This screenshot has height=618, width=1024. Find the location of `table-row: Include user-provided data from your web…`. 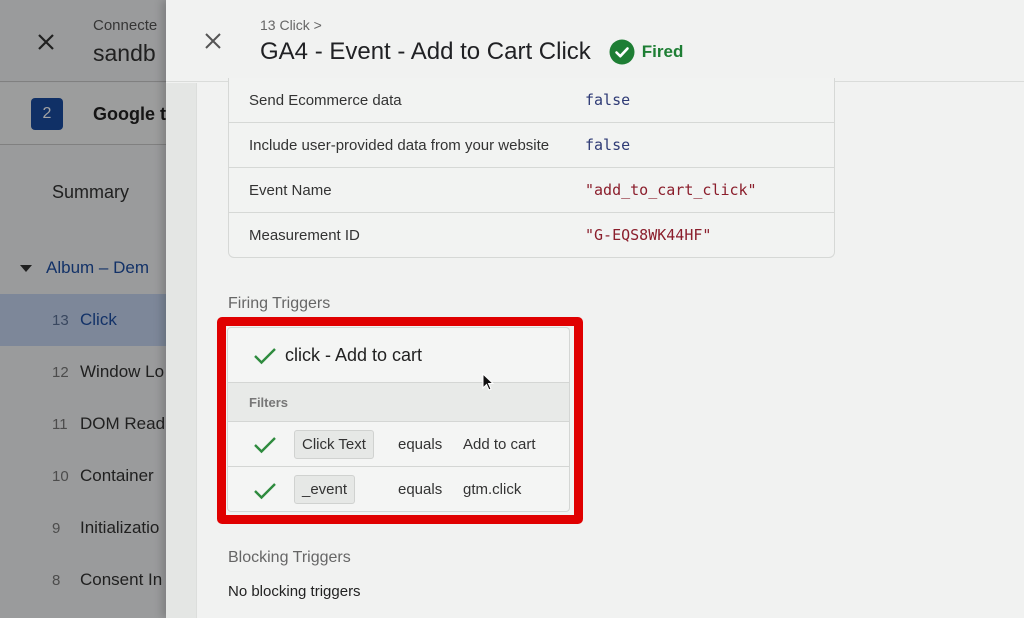

table-row: Include user-provided data from your web… is located at coordinates (531, 144).